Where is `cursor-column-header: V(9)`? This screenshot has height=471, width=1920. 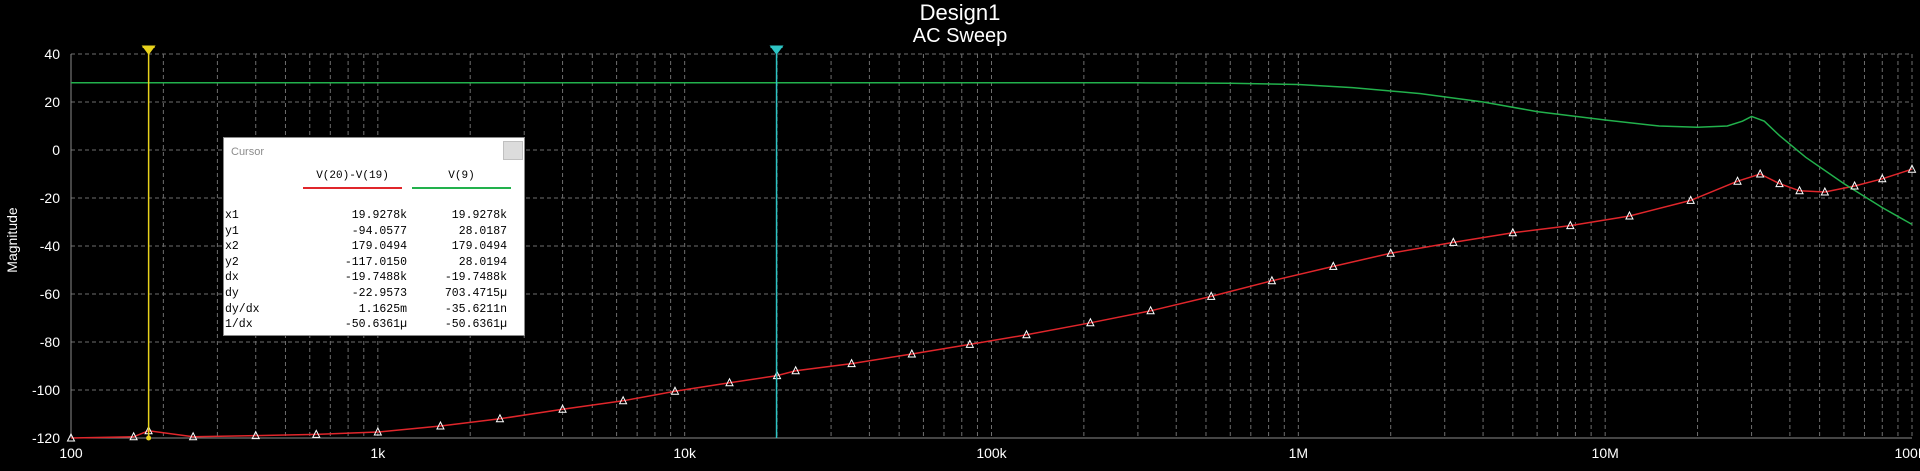
cursor-column-header: V(9) is located at coordinates (461, 176).